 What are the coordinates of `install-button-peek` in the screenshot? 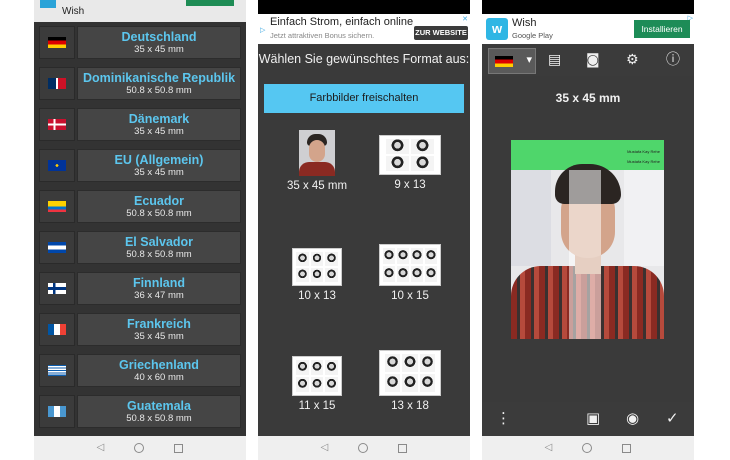 It's located at (210, 3).